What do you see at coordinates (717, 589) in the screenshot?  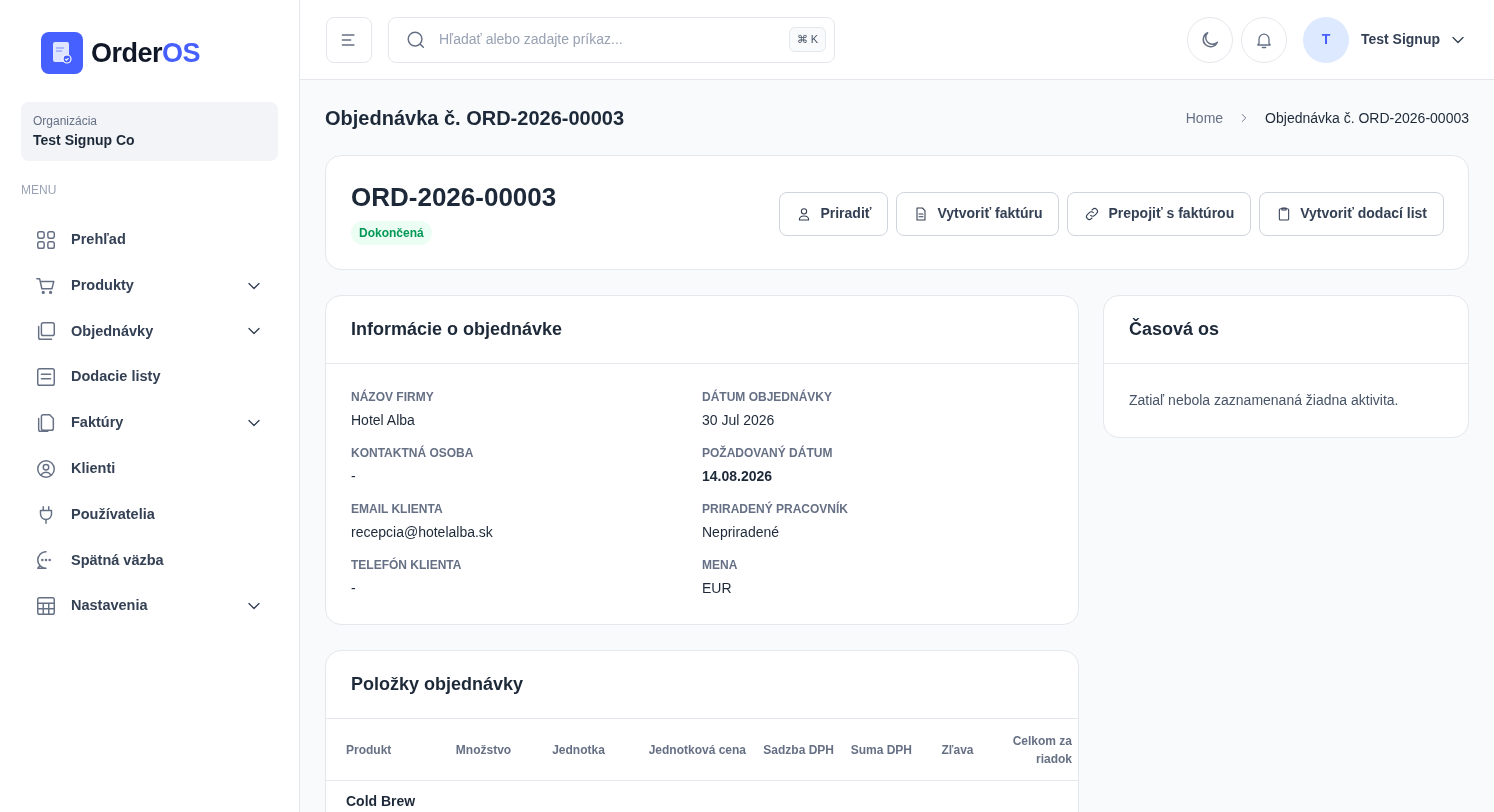 I see `field-value: EUR` at bounding box center [717, 589].